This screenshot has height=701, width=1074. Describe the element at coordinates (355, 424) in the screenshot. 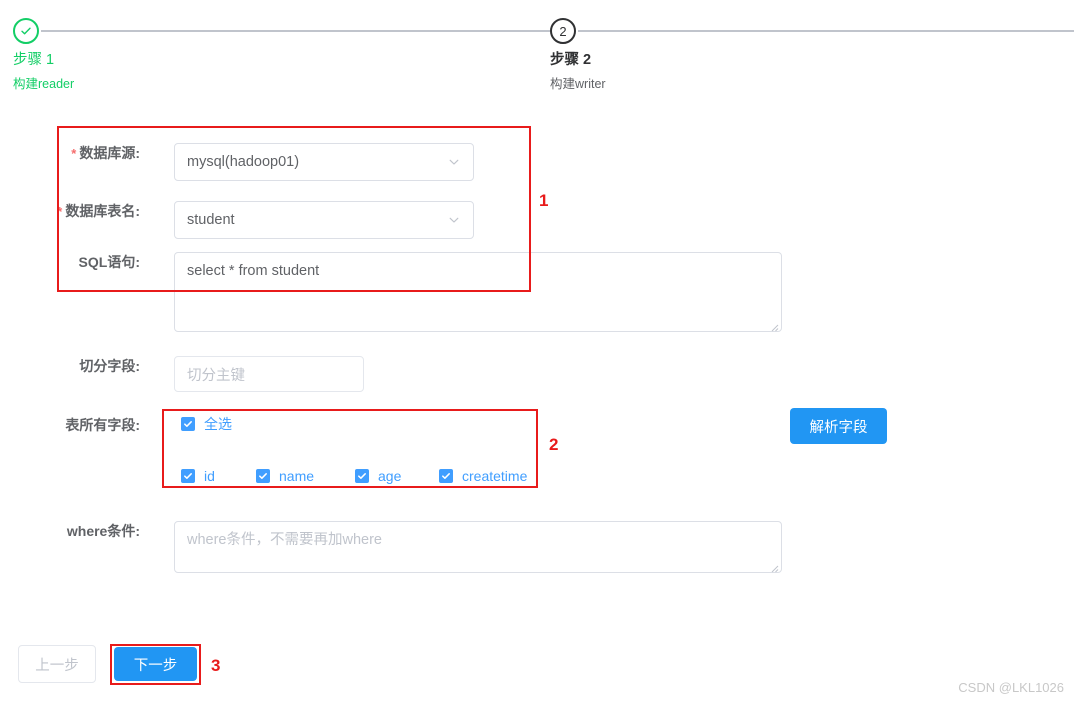

I see `select-all-row: 全选` at that location.